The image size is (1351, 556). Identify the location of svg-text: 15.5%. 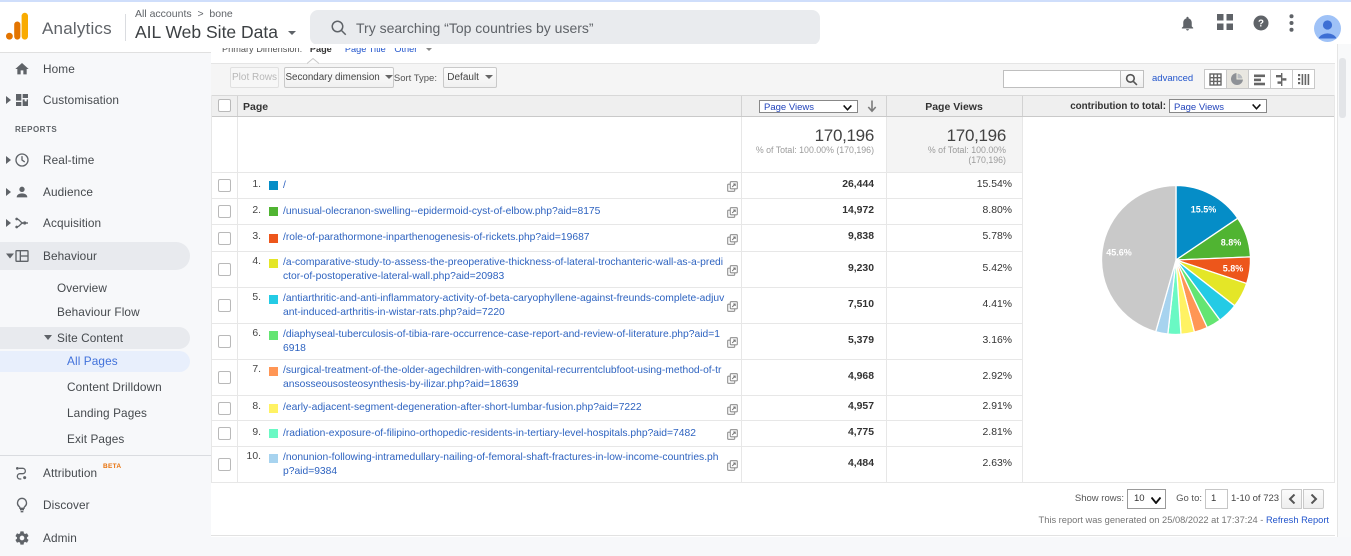
(1204, 210).